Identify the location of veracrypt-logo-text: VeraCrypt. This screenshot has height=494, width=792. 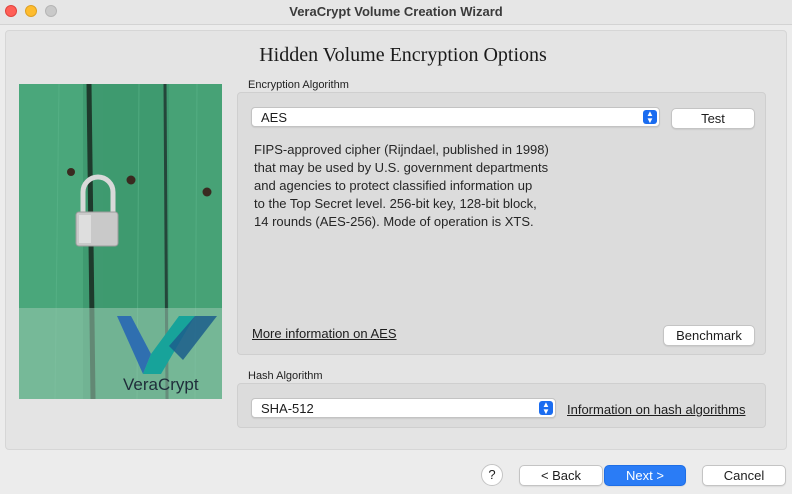
(161, 384).